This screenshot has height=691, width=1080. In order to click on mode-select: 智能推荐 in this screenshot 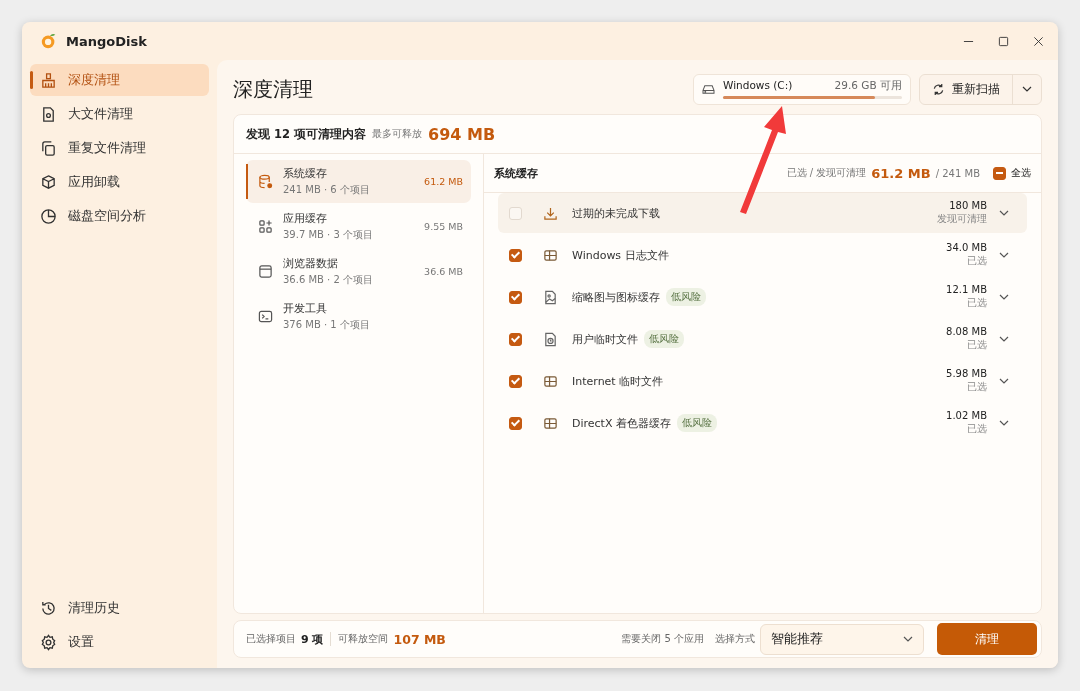, I will do `click(842, 639)`.